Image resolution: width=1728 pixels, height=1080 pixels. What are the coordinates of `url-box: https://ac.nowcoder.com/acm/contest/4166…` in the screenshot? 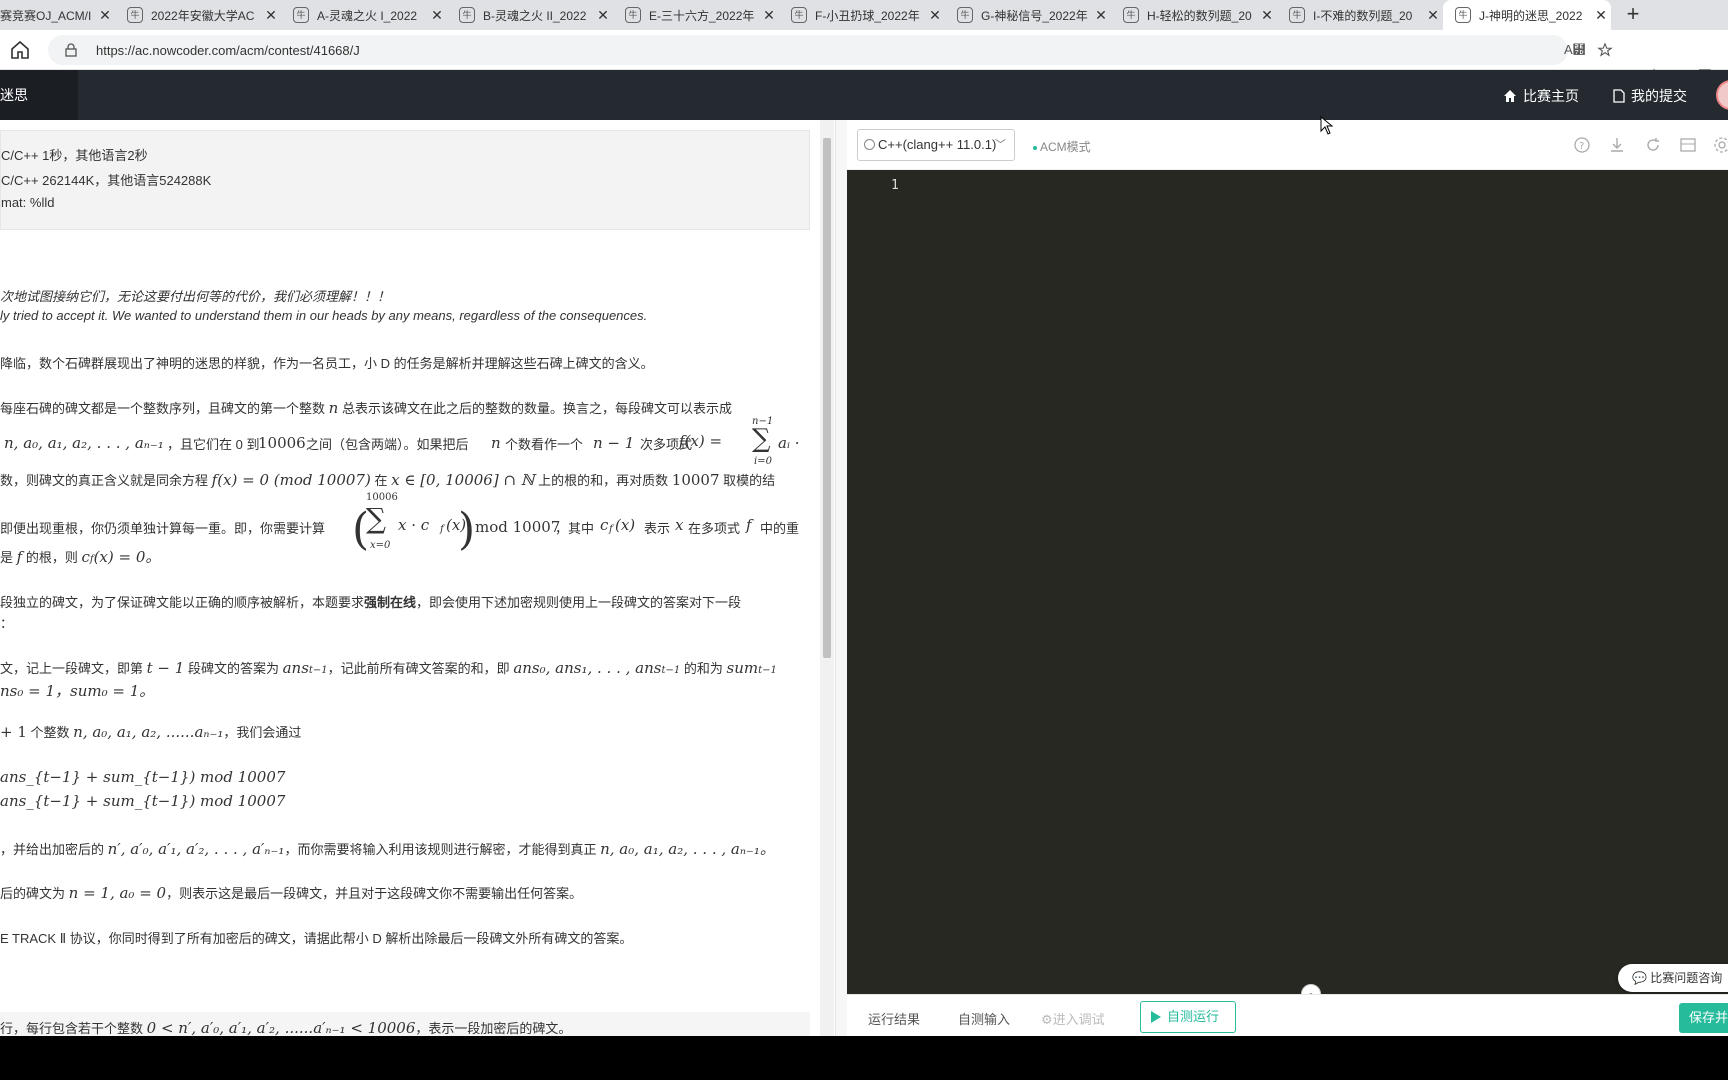 It's located at (830, 50).